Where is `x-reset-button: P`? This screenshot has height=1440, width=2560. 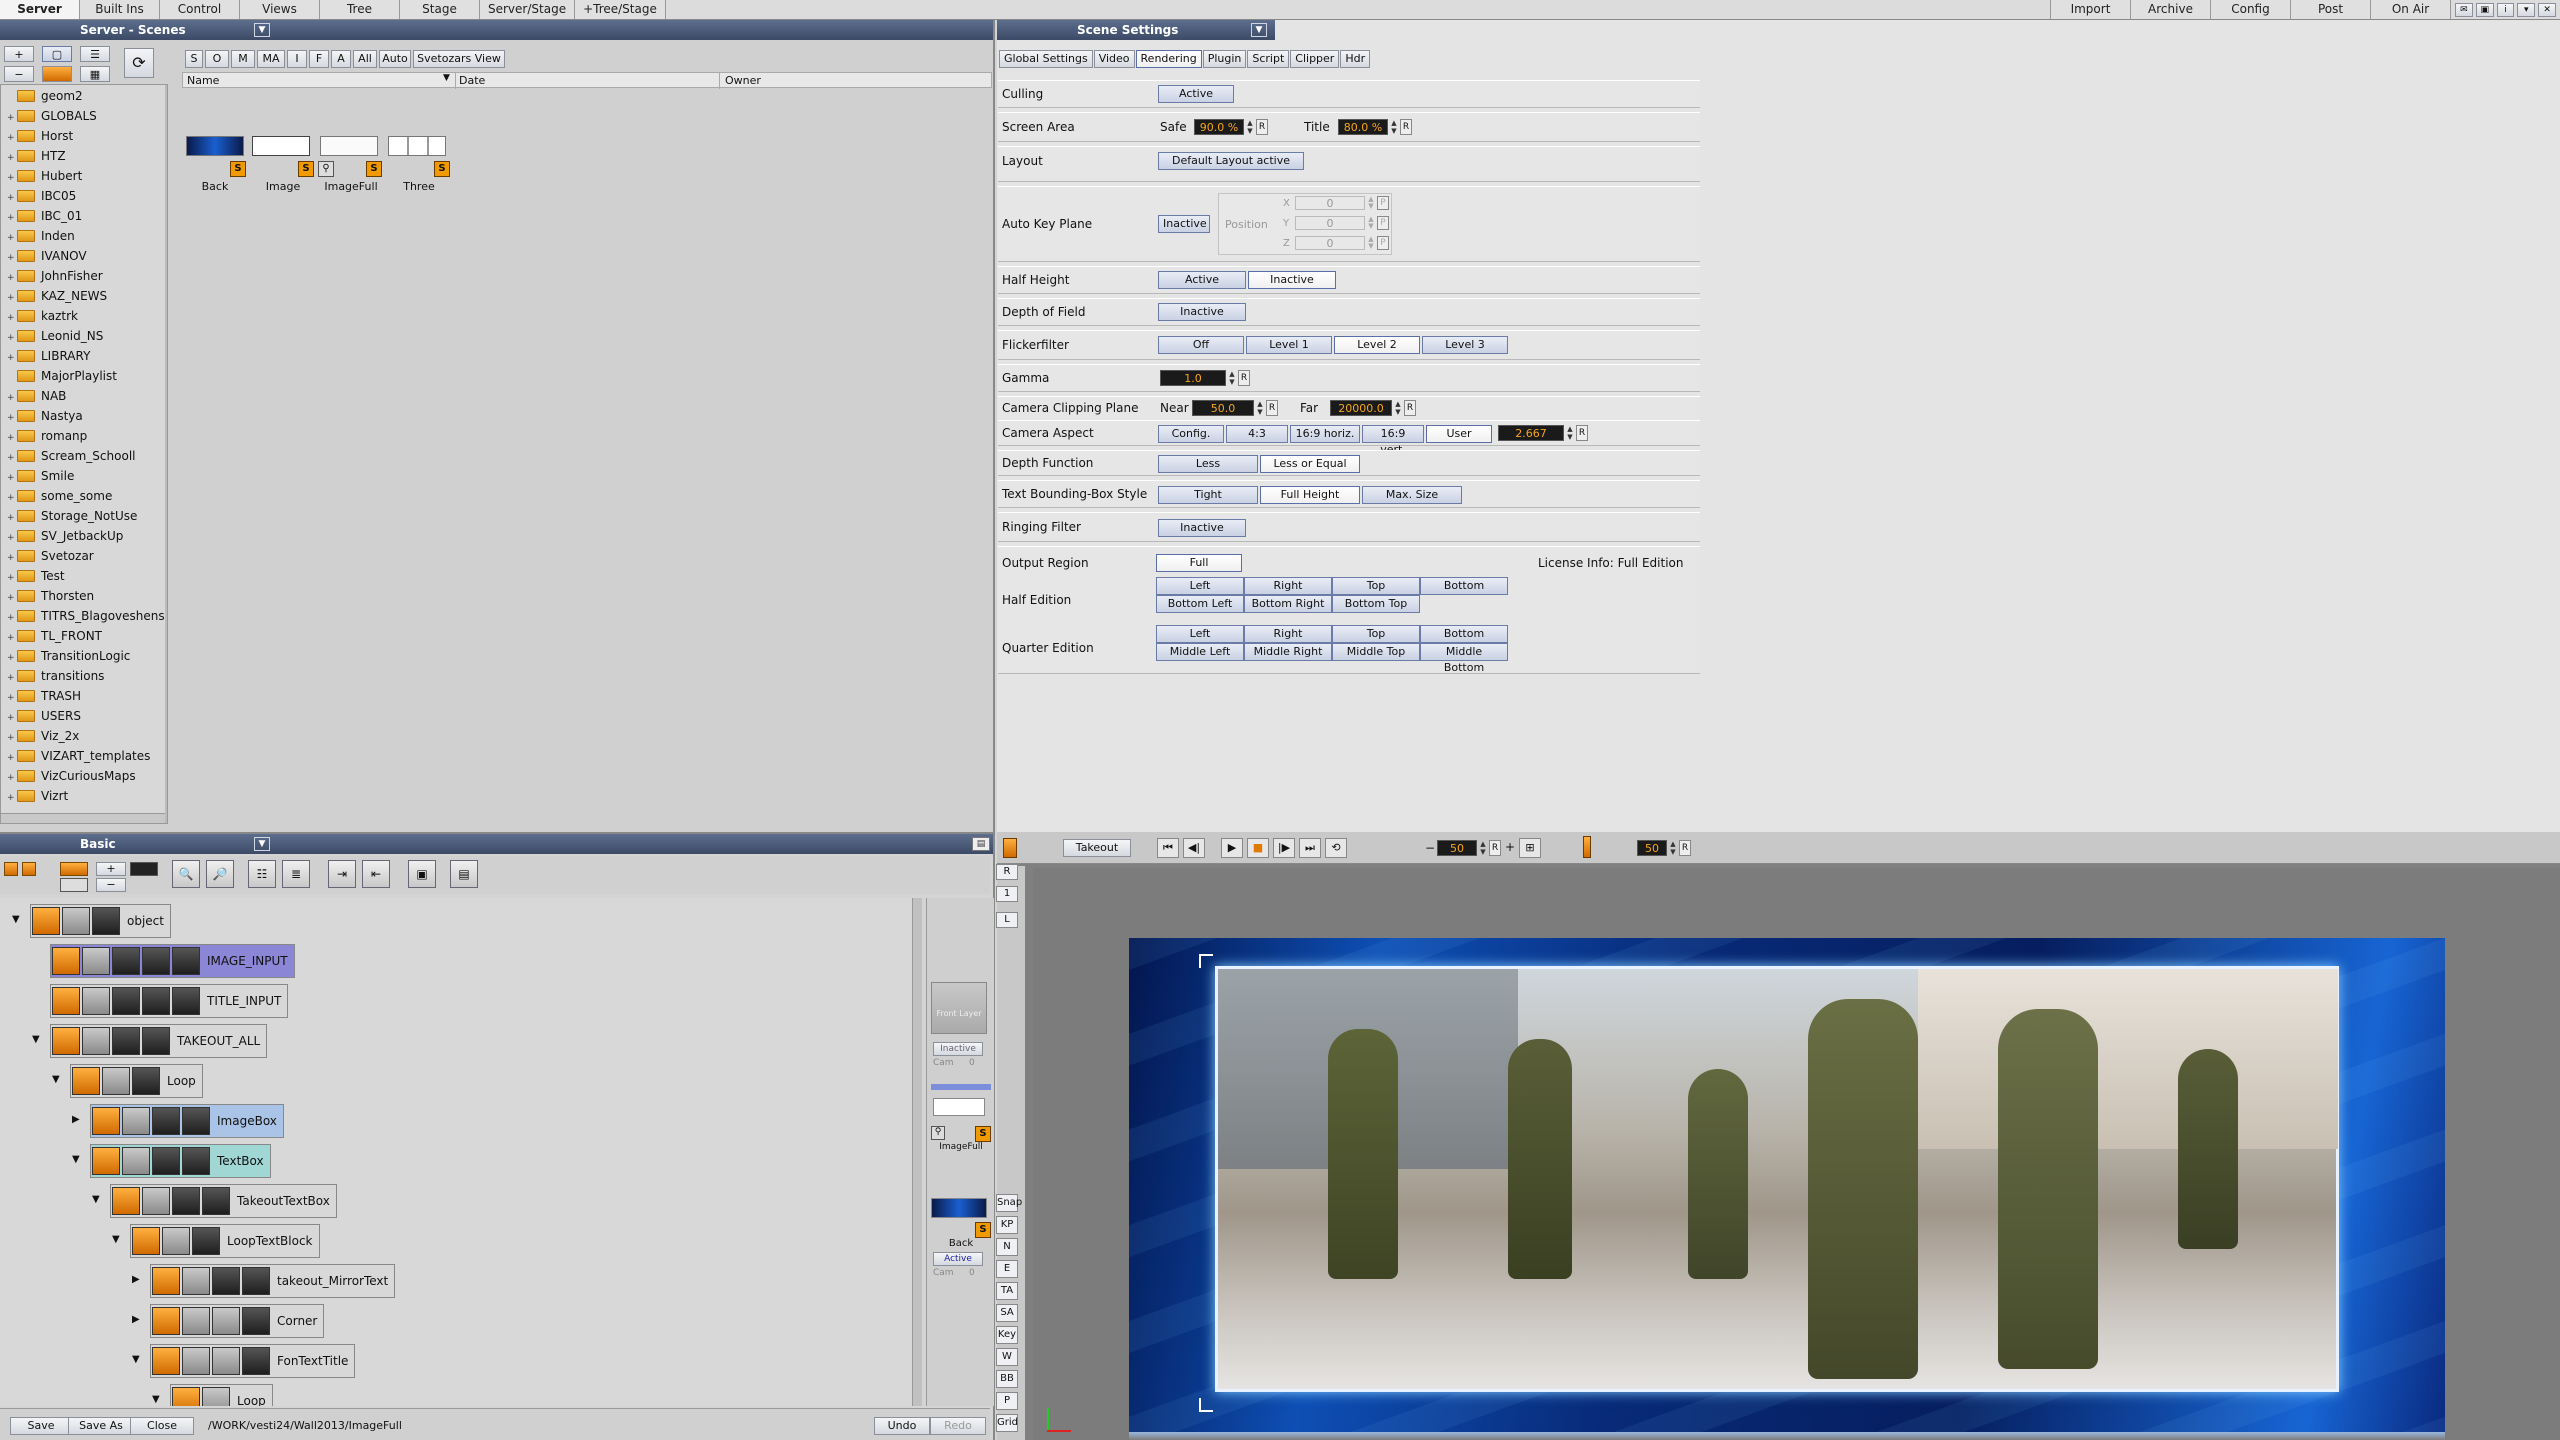 x-reset-button: P is located at coordinates (1383, 203).